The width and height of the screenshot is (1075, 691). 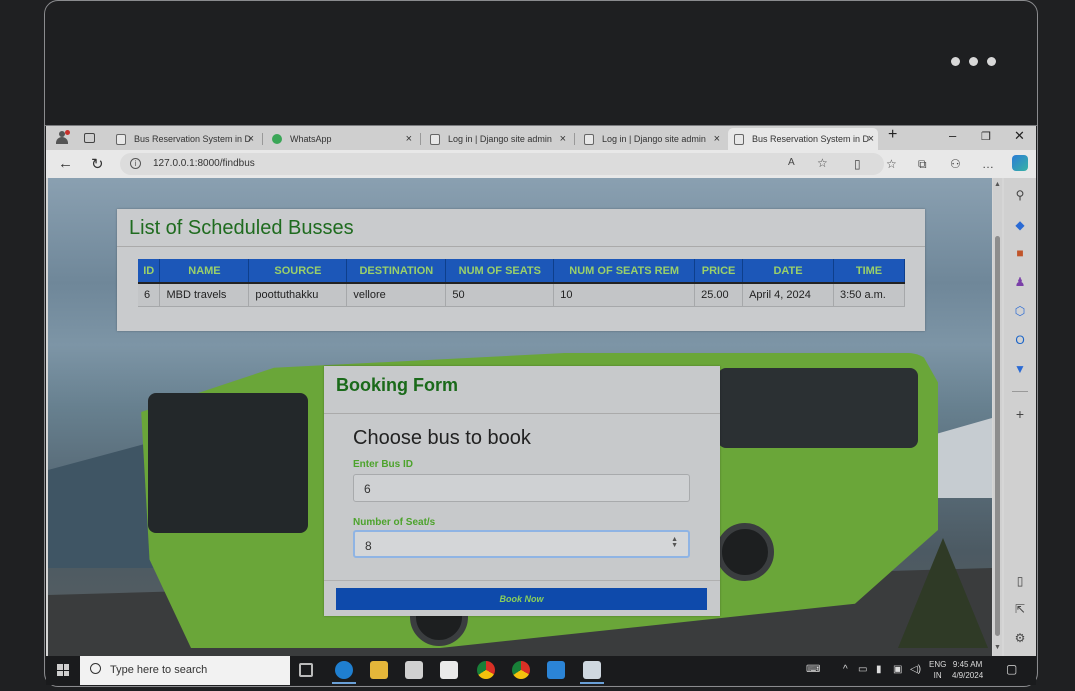 What do you see at coordinates (986, 136) in the screenshot?
I see `restore-icon: ❐` at bounding box center [986, 136].